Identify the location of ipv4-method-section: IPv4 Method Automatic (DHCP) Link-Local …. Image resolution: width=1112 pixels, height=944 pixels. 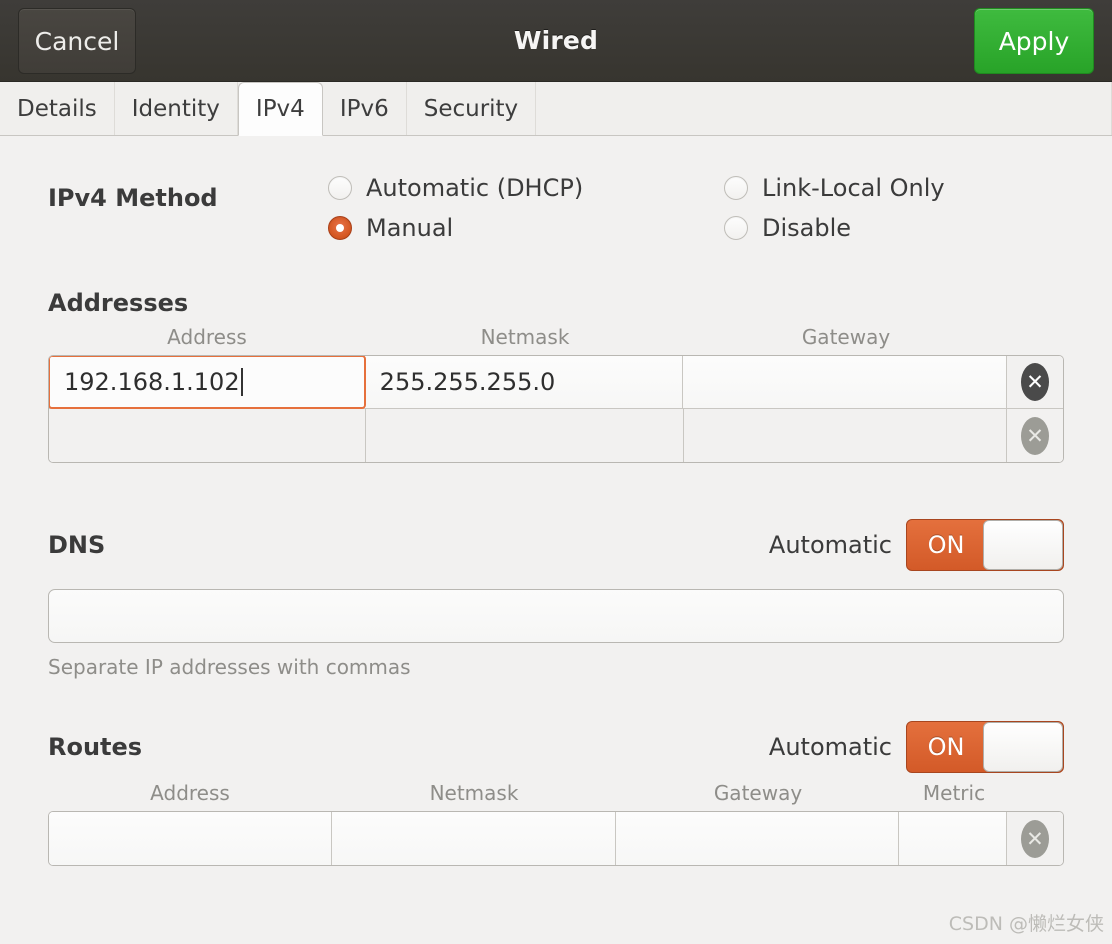
(556, 189).